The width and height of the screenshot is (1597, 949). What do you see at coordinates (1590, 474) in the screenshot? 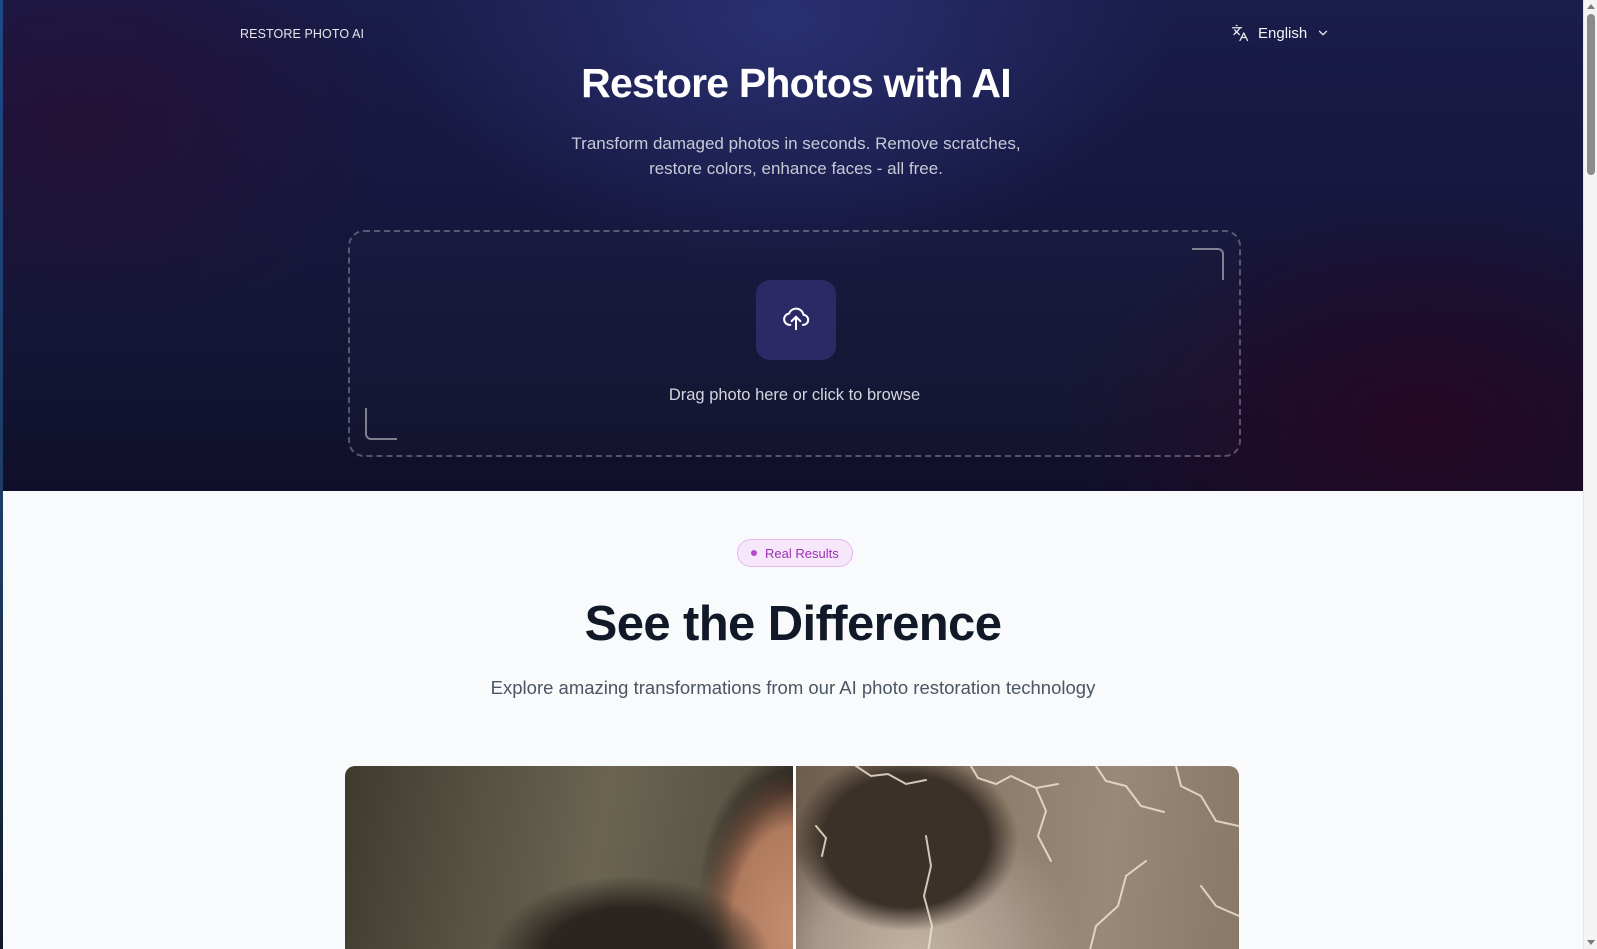
I see `page-scrollbar` at bounding box center [1590, 474].